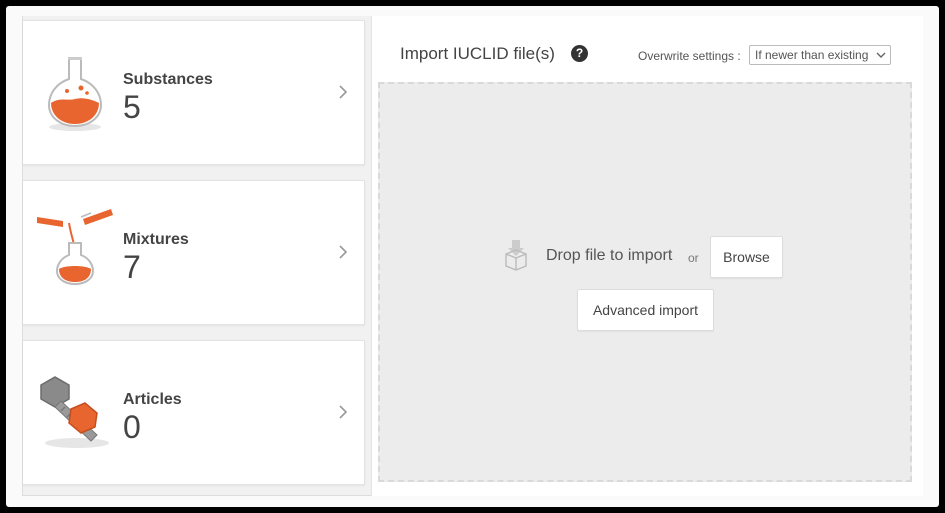 The image size is (945, 513). I want to click on flask-icon, so click(75, 94).